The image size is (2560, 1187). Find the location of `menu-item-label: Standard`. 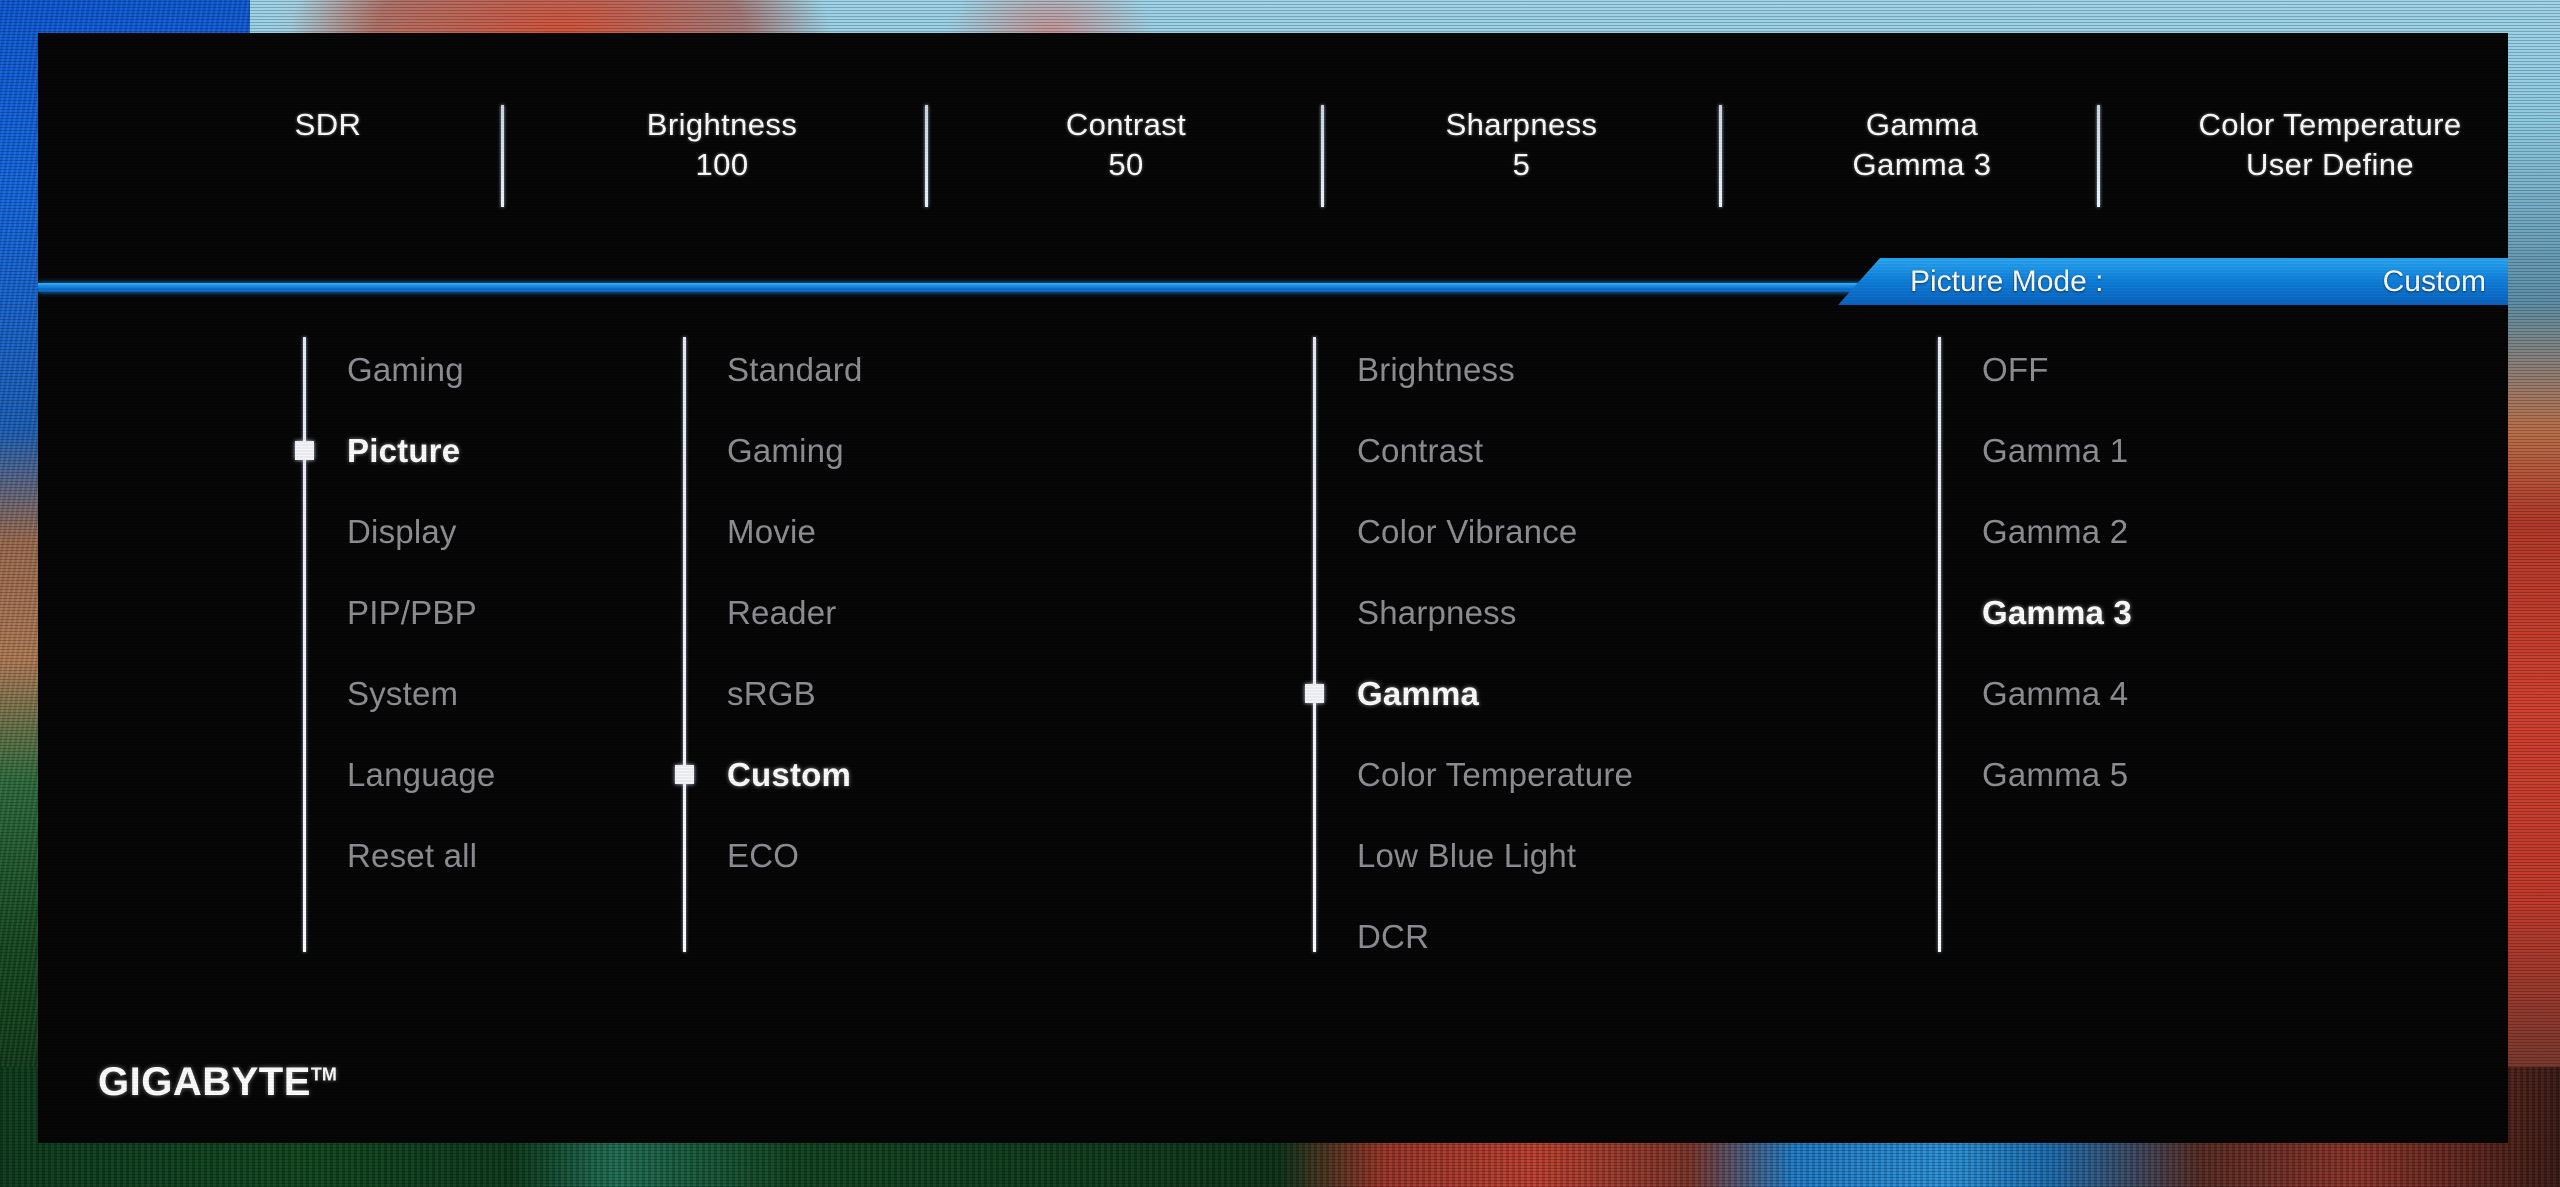

menu-item-label: Standard is located at coordinates (795, 369).